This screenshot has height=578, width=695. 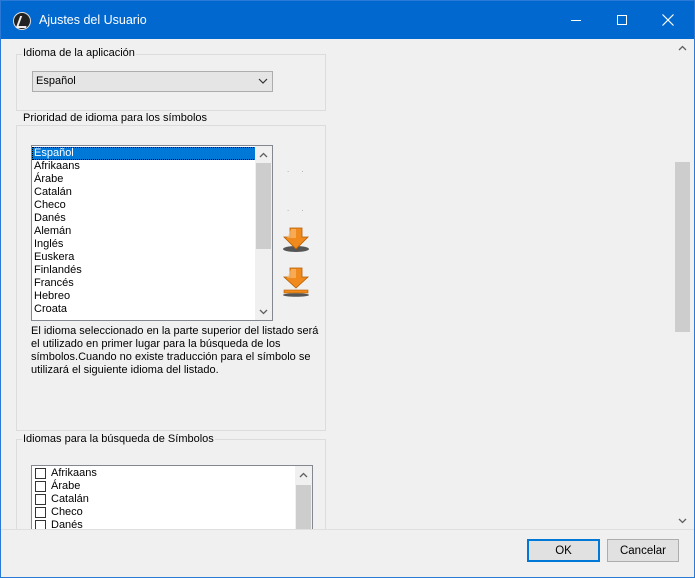 I want to click on maximize-icon, so click(x=622, y=20).